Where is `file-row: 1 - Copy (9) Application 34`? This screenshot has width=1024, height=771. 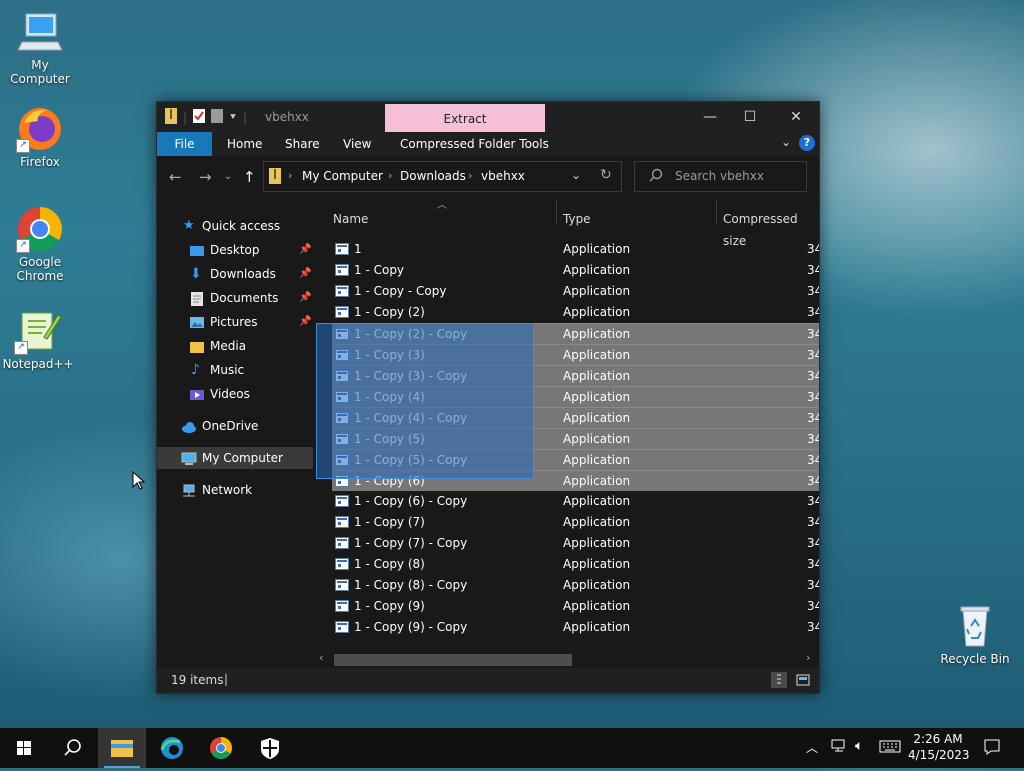
file-row: 1 - Copy (9) Application 34 is located at coordinates (575, 606).